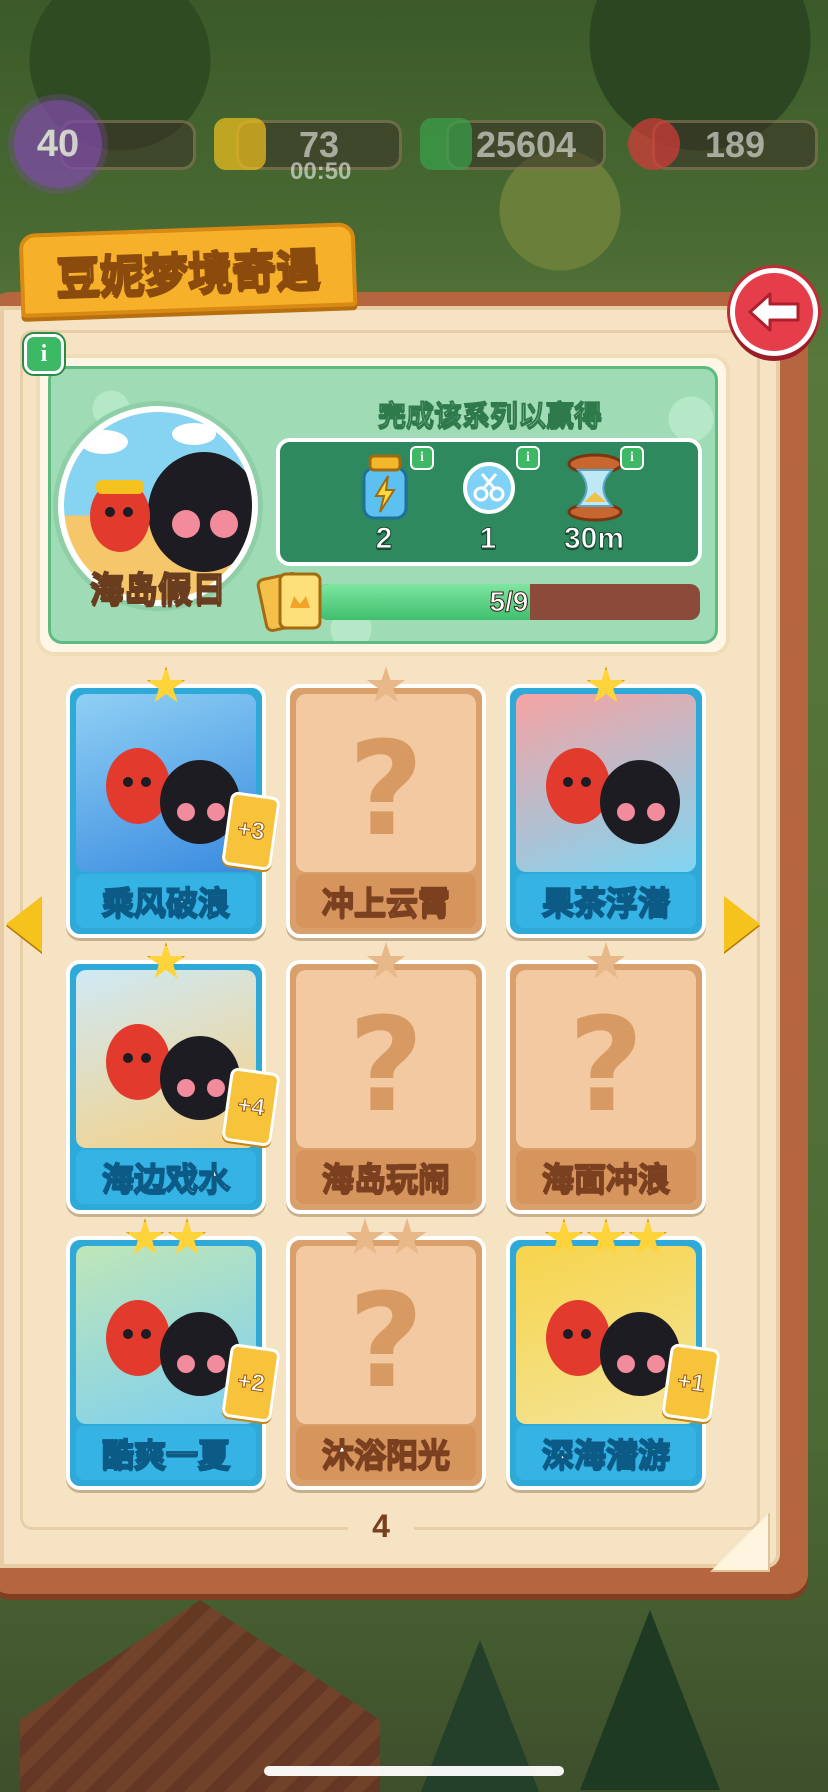  What do you see at coordinates (384, 539) in the screenshot?
I see `reward-qty: 2` at bounding box center [384, 539].